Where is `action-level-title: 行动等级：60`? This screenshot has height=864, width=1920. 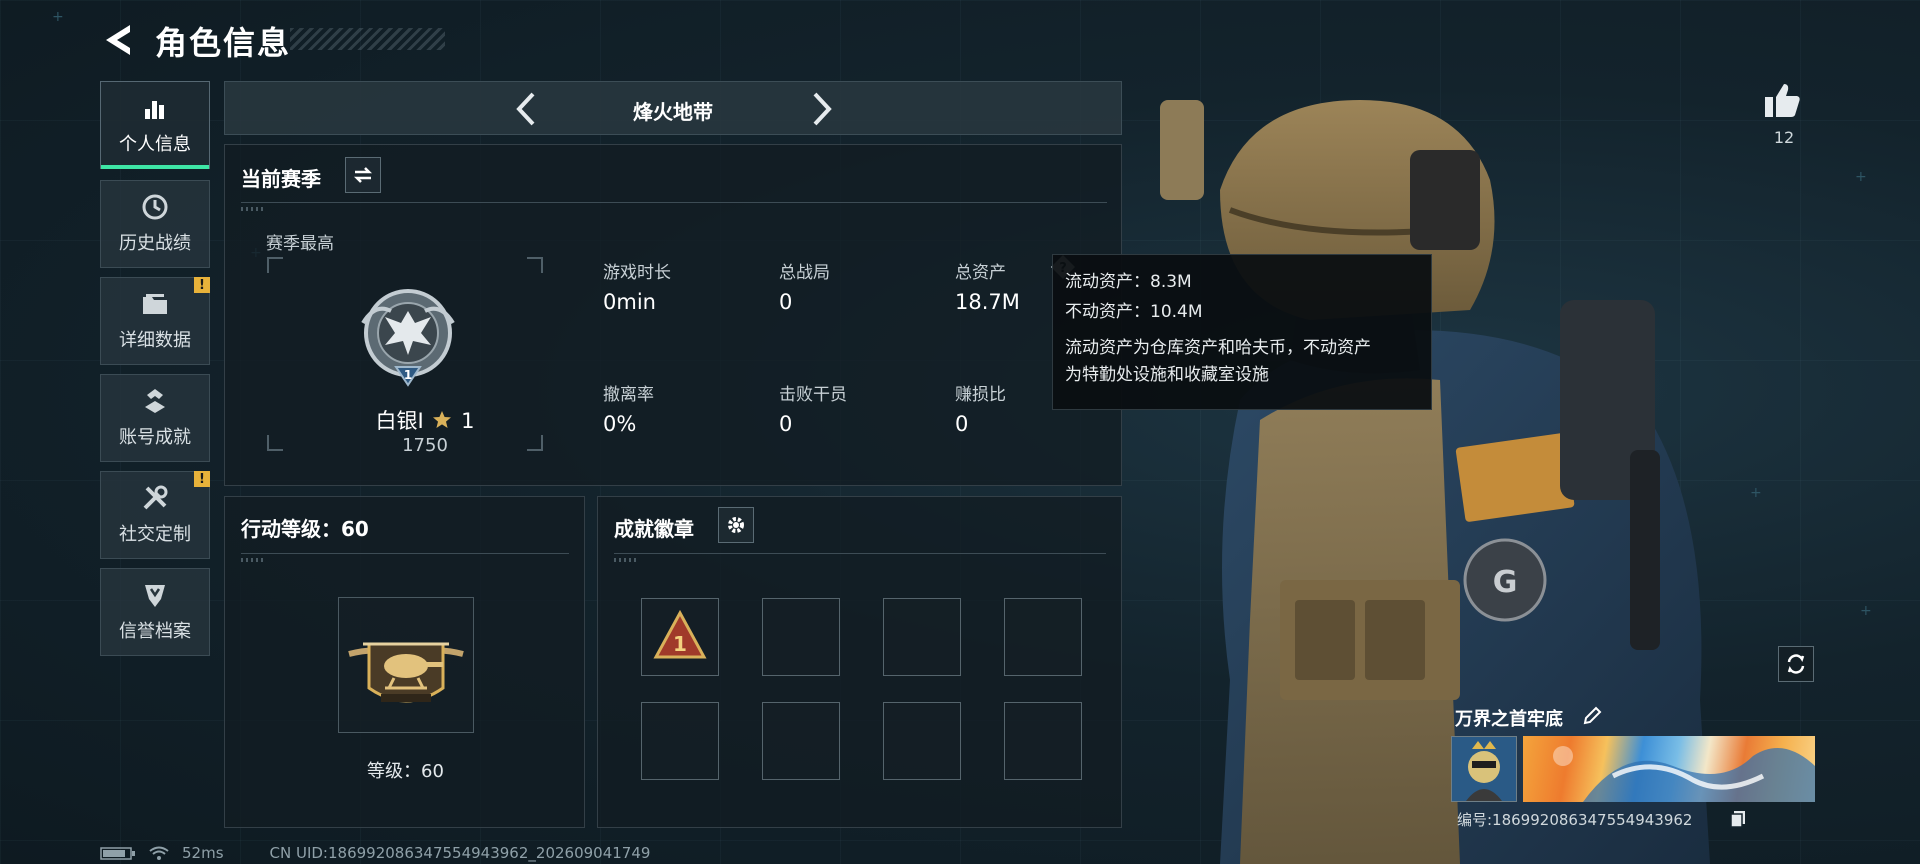
action-level-title: 行动等级：60 is located at coordinates (305, 529).